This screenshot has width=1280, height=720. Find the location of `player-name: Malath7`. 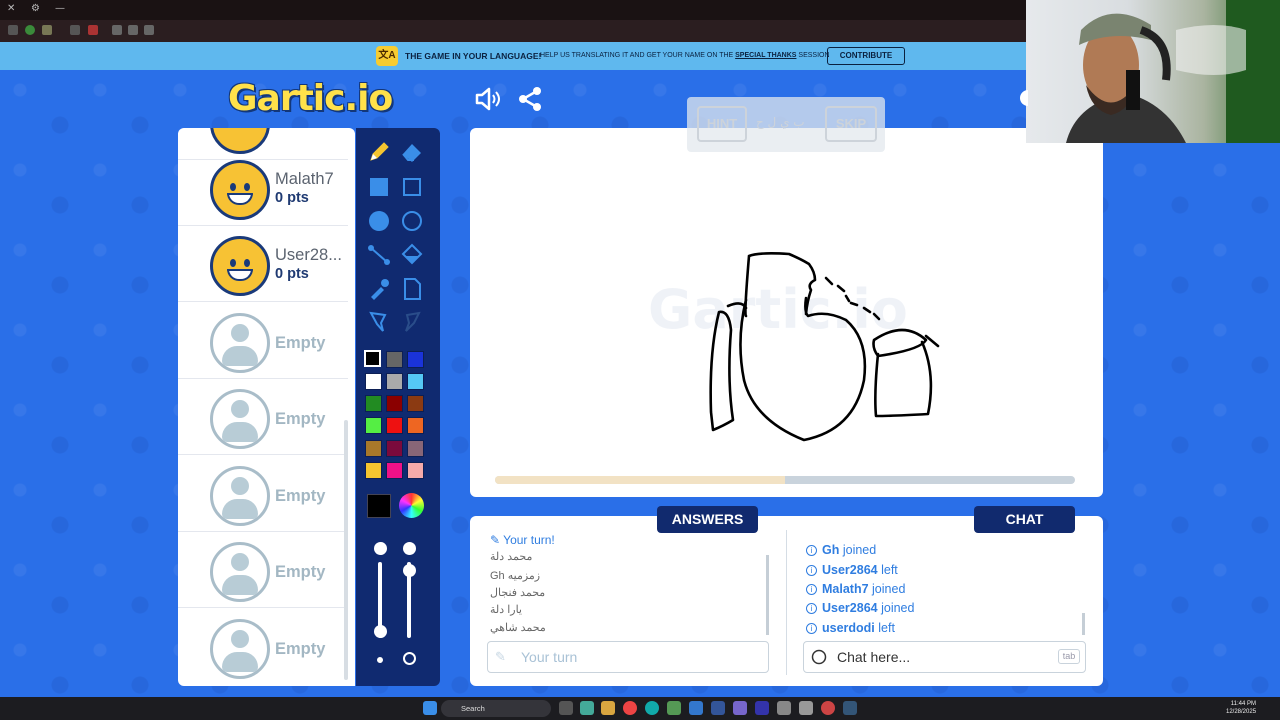

player-name: Malath7 is located at coordinates (304, 179).